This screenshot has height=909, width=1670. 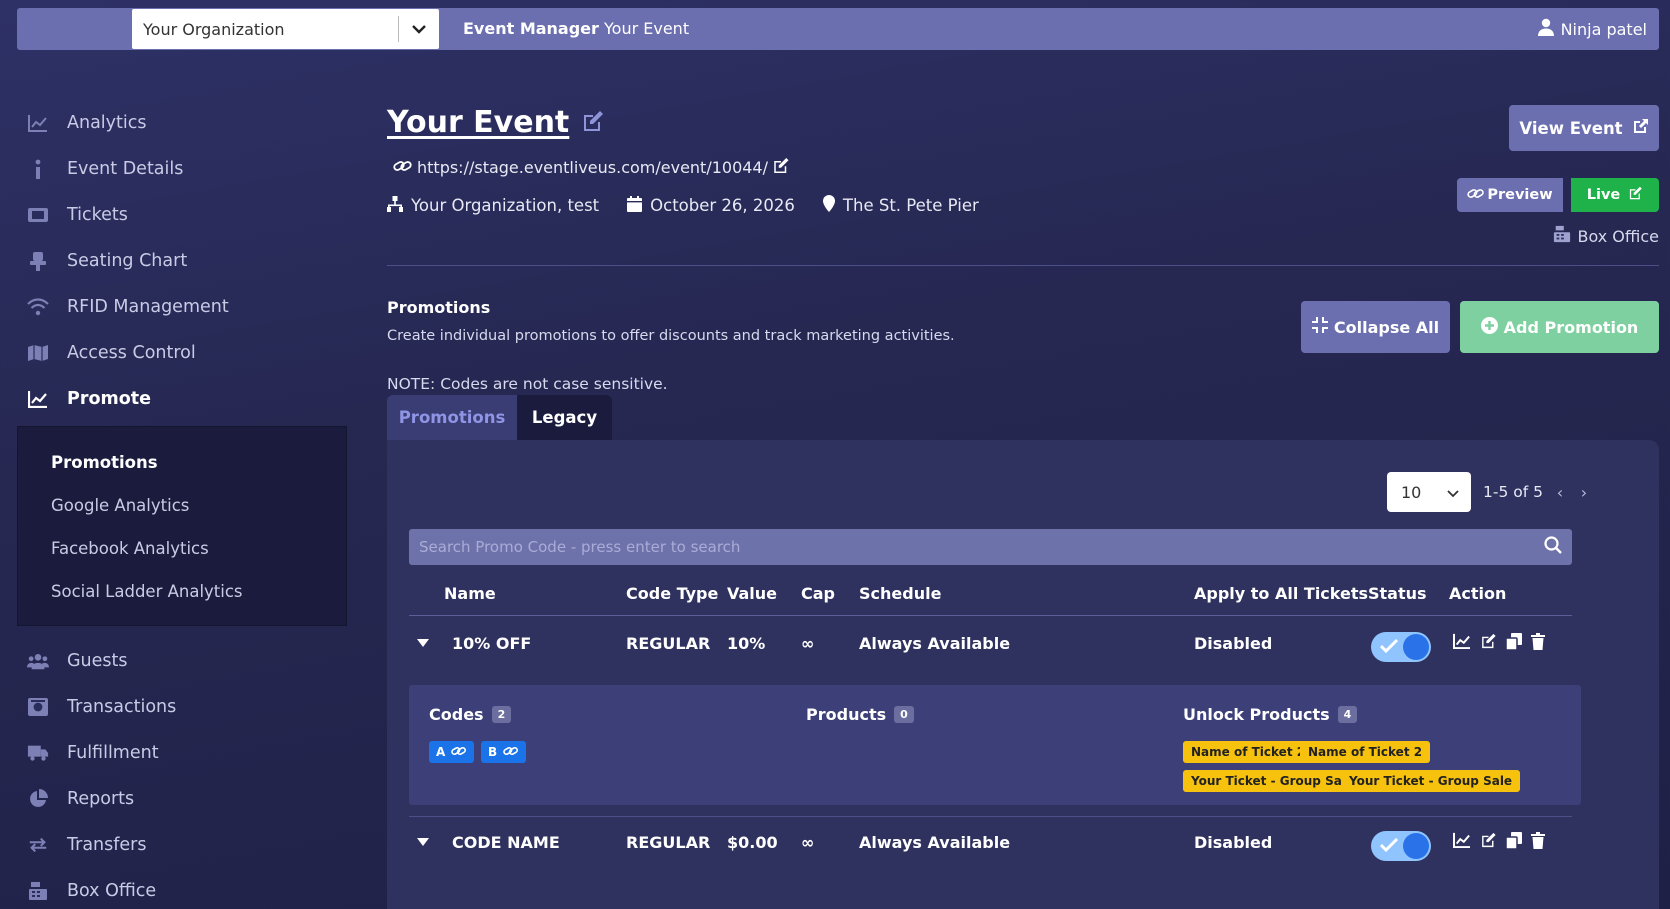 What do you see at coordinates (107, 845) in the screenshot?
I see `sidebar-item-label: Transfers` at bounding box center [107, 845].